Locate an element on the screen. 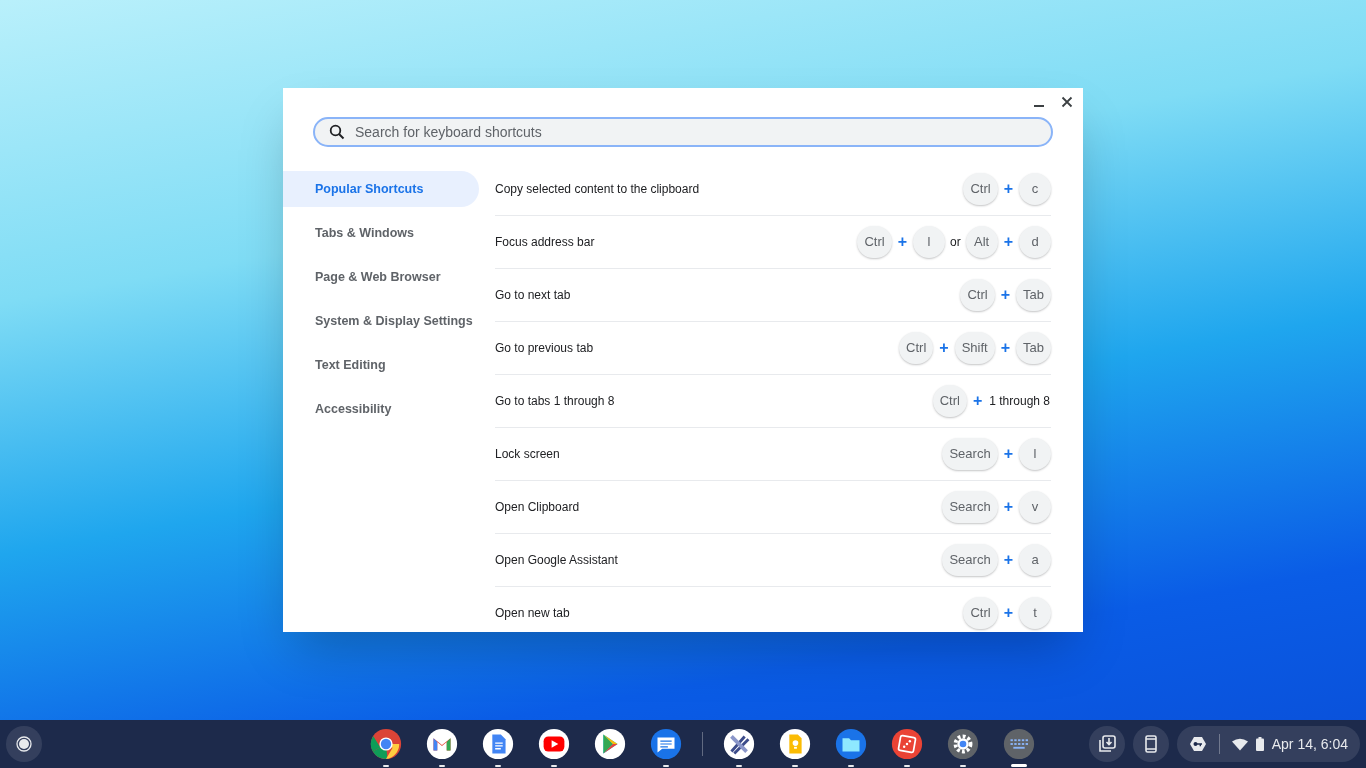 This screenshot has height=768, width=1366. shortcut-description: Focus address bar is located at coordinates (545, 242).